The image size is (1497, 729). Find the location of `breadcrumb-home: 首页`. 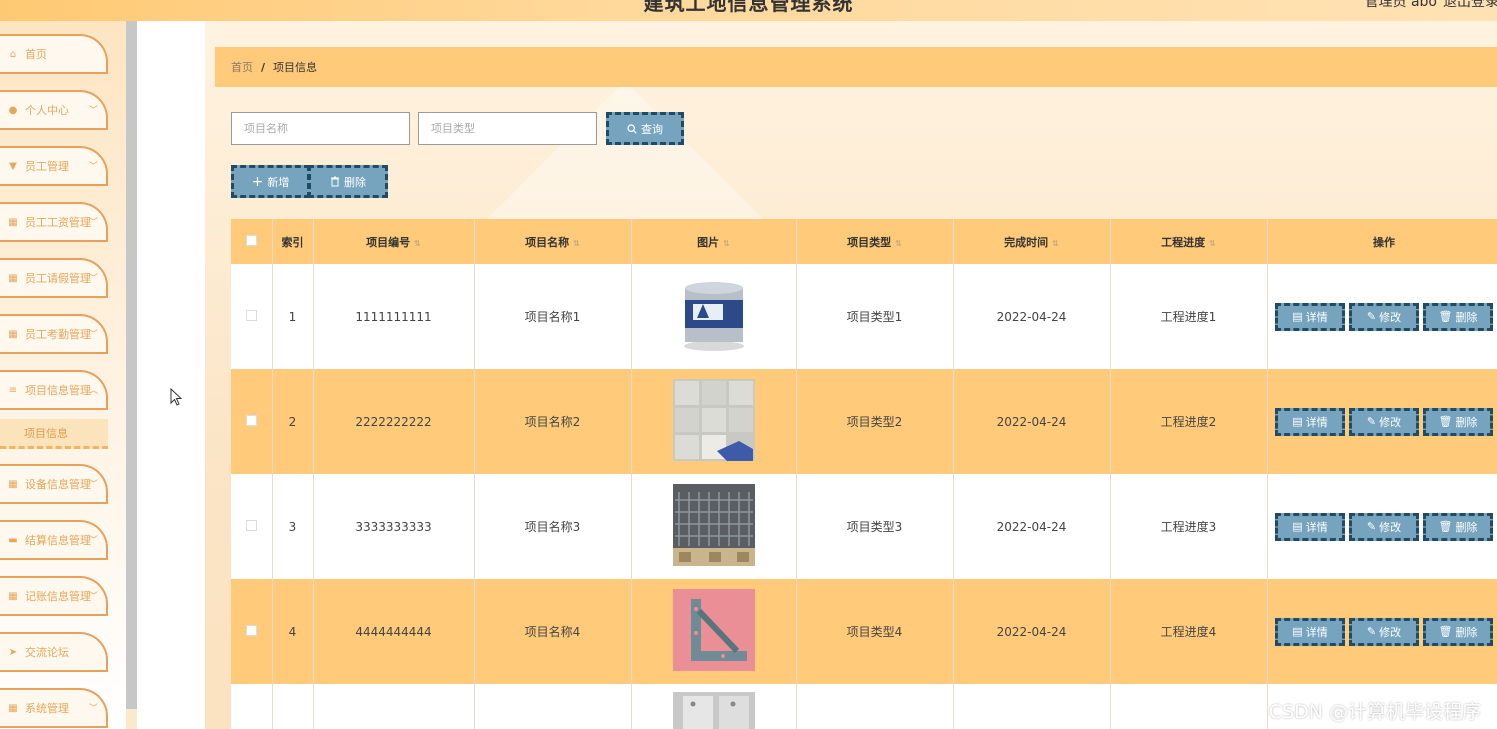

breadcrumb-home: 首页 is located at coordinates (242, 67).